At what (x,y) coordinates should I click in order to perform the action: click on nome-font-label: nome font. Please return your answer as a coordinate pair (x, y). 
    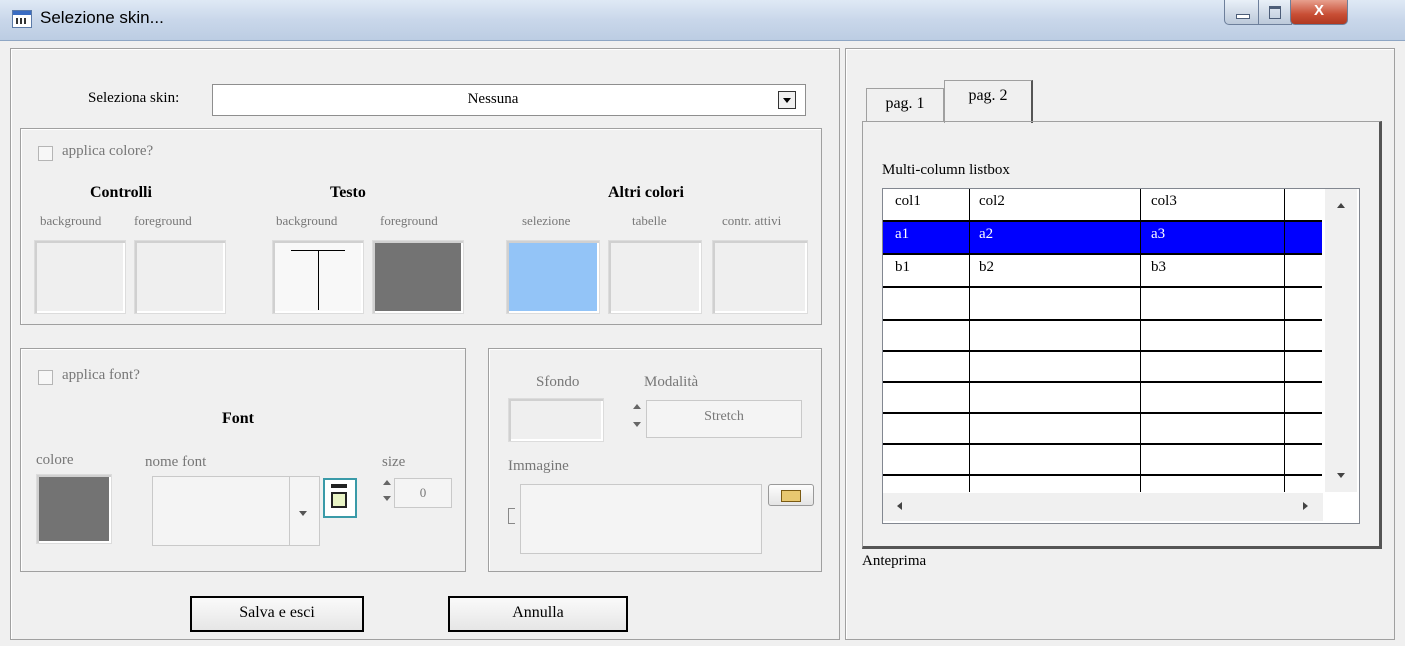
    Looking at the image, I should click on (176, 462).